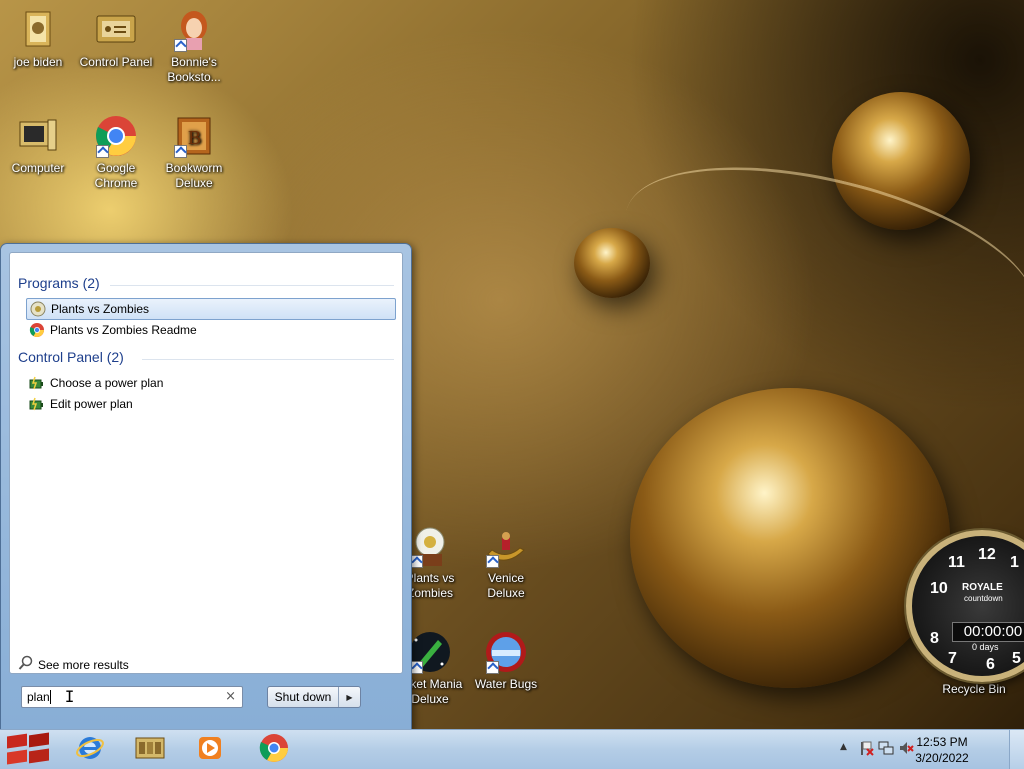 The image size is (1024, 769). What do you see at coordinates (116, 30) in the screenshot?
I see `control-panel-icon` at bounding box center [116, 30].